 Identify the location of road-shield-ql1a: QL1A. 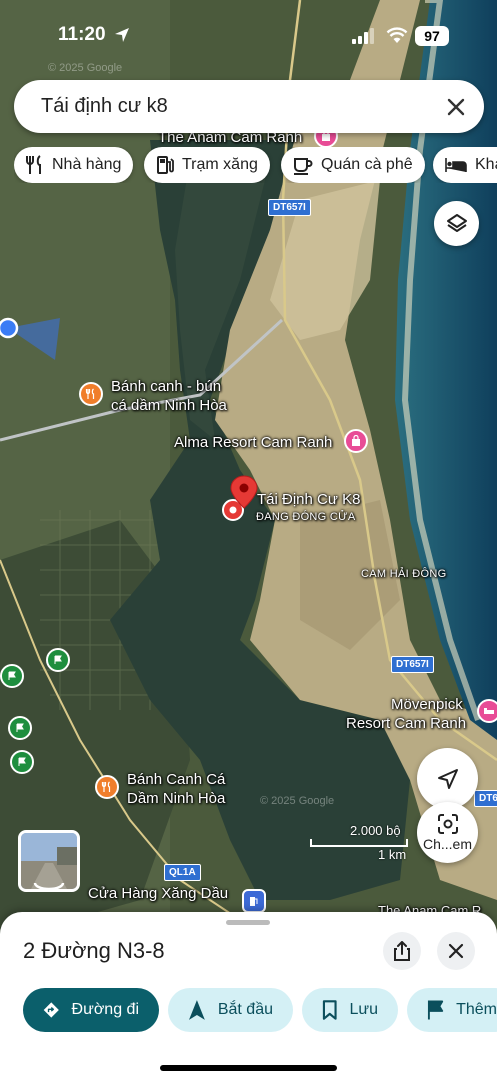
(182, 872).